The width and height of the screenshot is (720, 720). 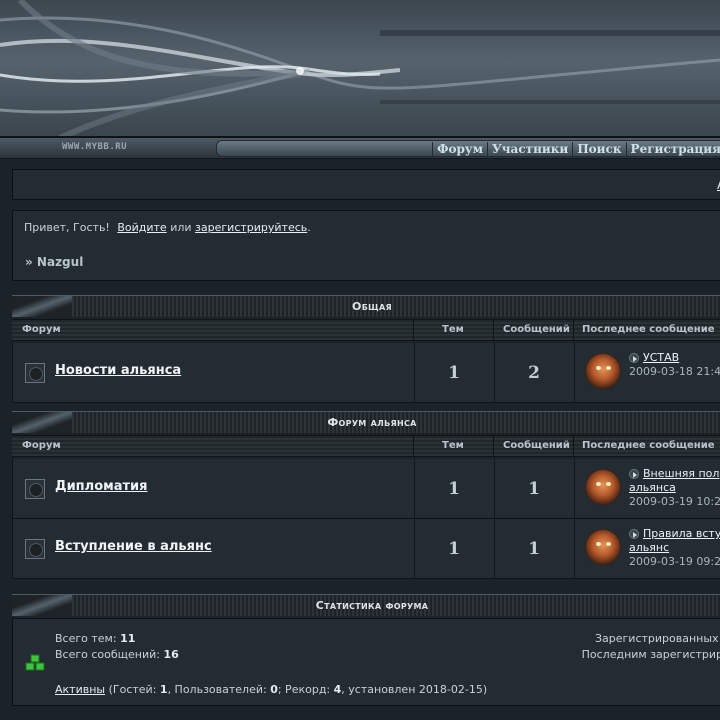 What do you see at coordinates (414, 689) in the screenshot?
I see `record-date: , установлен 2018-02-15)` at bounding box center [414, 689].